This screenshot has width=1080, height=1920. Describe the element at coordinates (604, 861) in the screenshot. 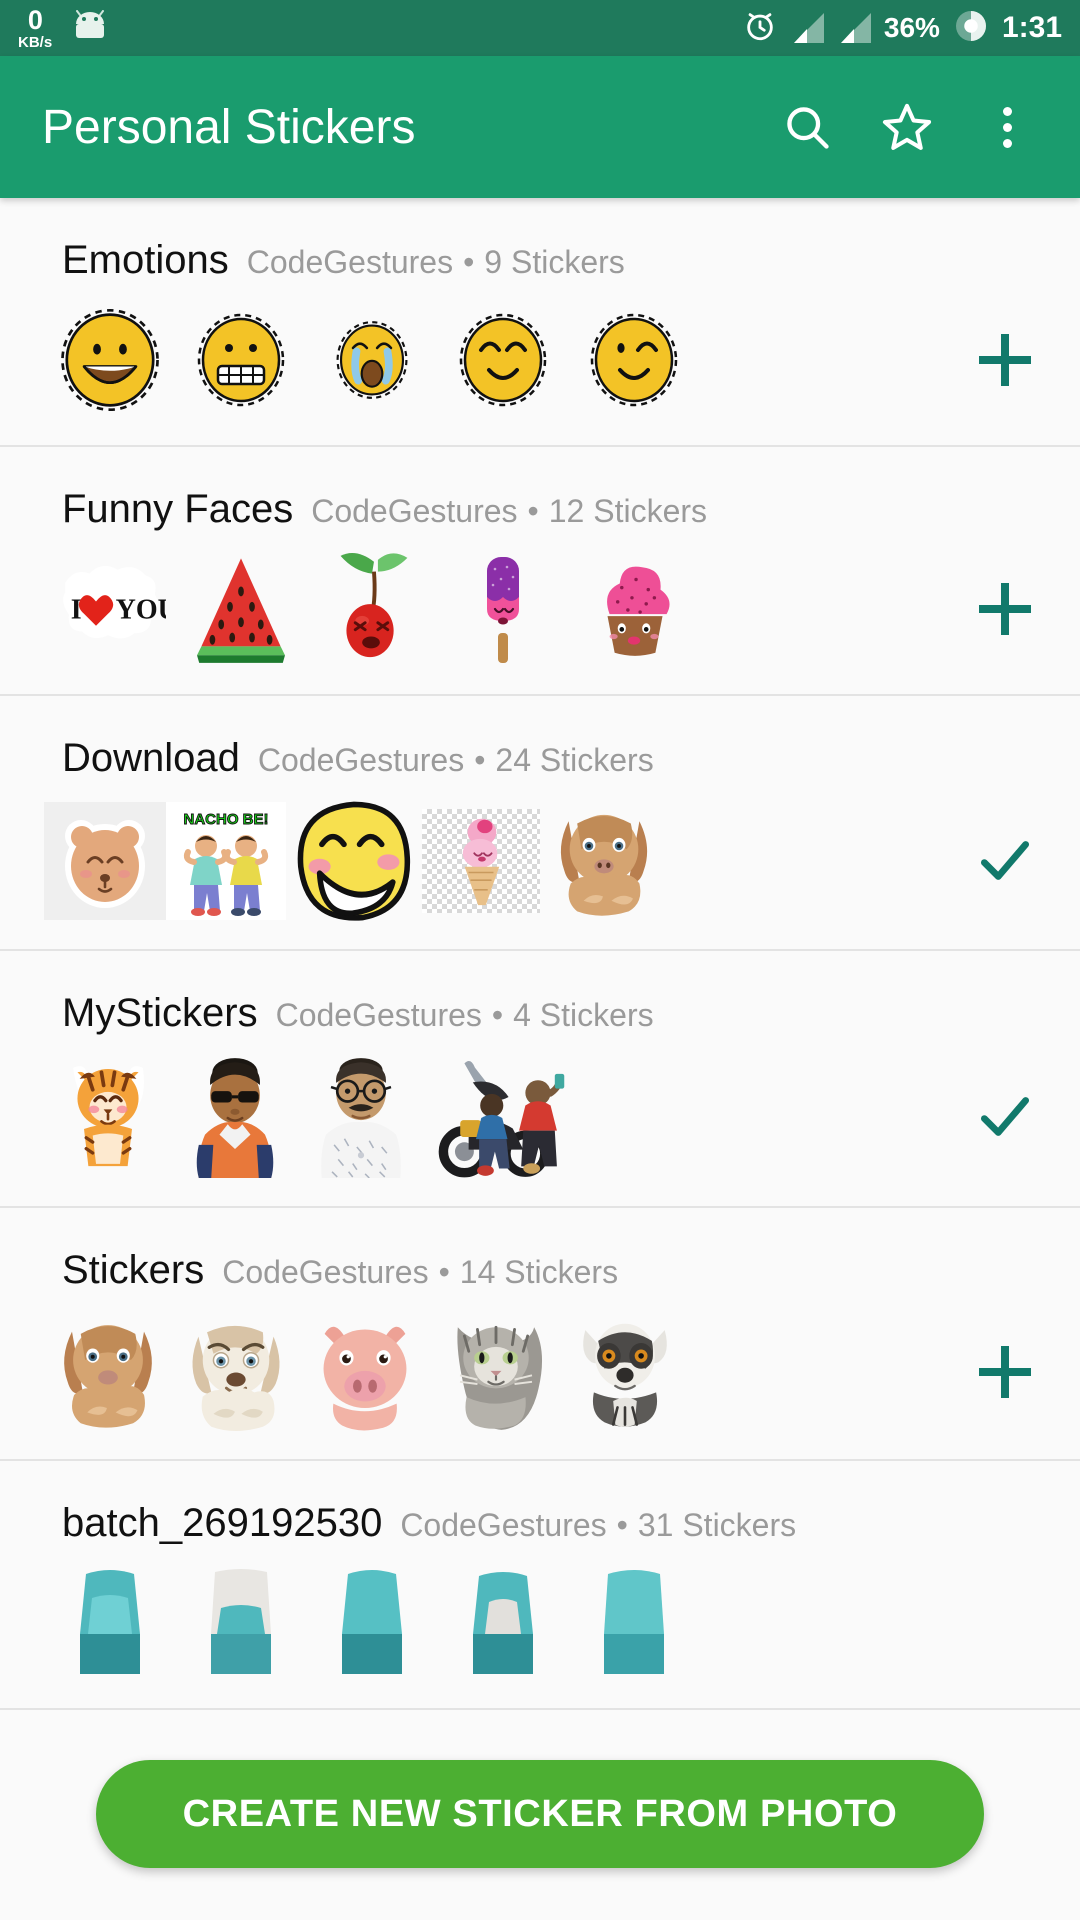

I see `puppy-dog-sticker` at that location.